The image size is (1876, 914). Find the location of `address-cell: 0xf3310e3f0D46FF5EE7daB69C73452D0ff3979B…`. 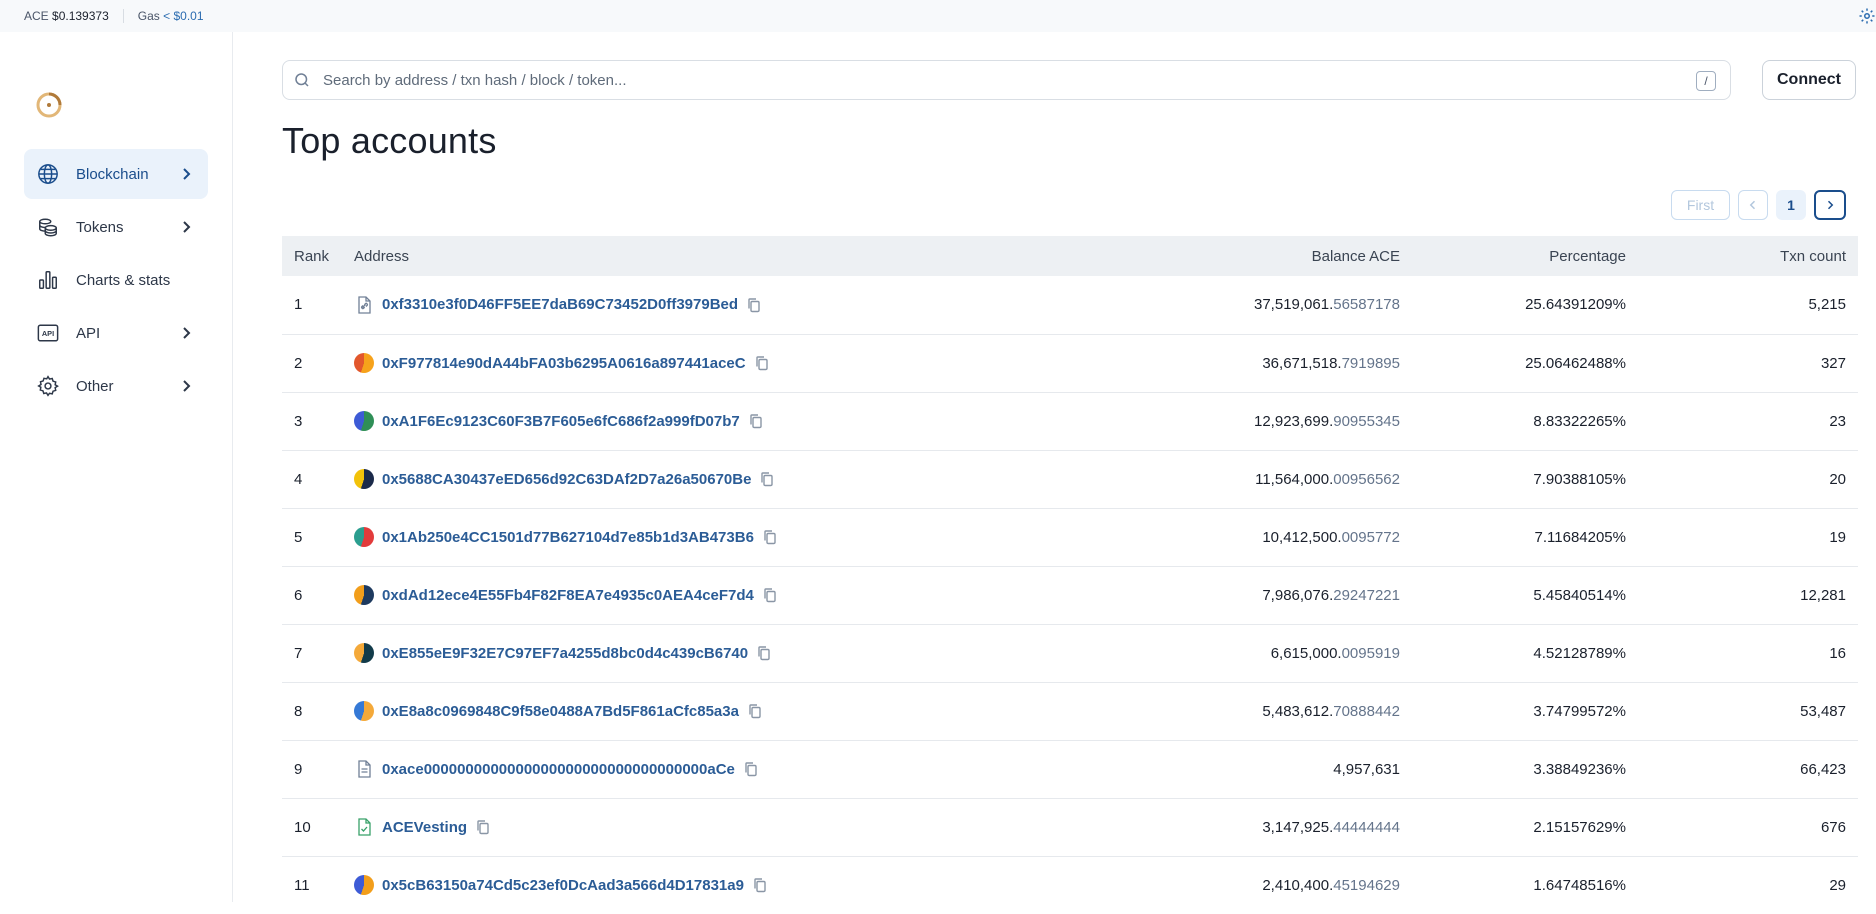

address-cell: 0xf3310e3f0D46FF5EE7daB69C73452D0ff3979B… is located at coordinates (714, 305).